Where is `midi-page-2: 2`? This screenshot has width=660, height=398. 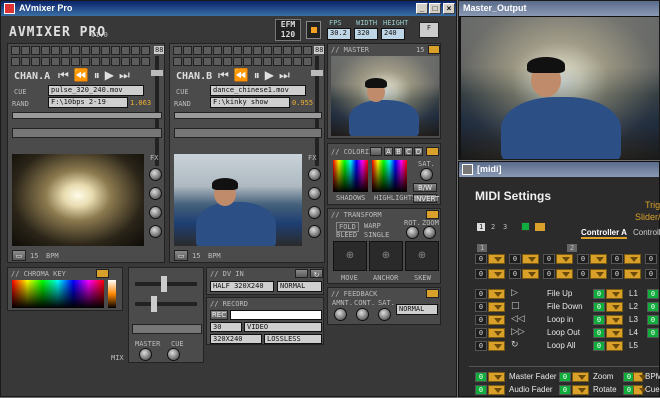
midi-page-2: 2 is located at coordinates (493, 227).